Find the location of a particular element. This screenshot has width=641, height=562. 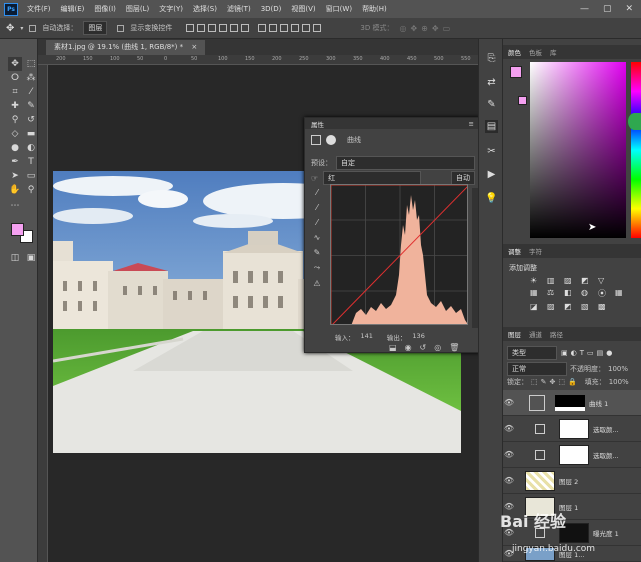

layer-row-curves: 👁 曲线 1 is located at coordinates (572, 403).